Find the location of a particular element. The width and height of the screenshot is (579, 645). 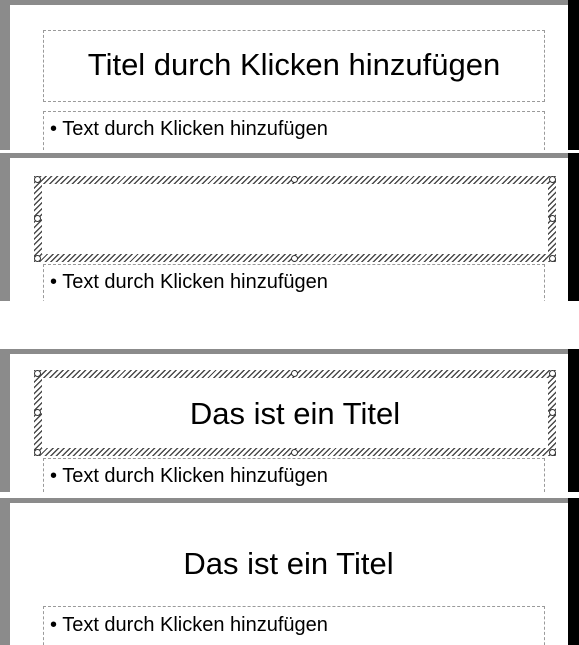

title-edit-area: Das ist ein Titel is located at coordinates (295, 413).